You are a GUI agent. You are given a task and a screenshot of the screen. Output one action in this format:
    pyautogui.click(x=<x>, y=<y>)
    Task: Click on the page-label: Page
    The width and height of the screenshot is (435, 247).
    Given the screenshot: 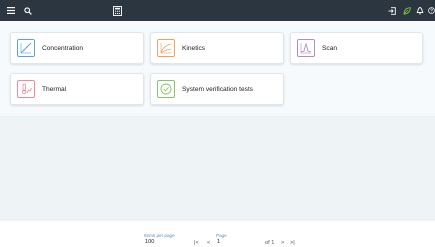 What is the action you would take?
    pyautogui.click(x=221, y=235)
    